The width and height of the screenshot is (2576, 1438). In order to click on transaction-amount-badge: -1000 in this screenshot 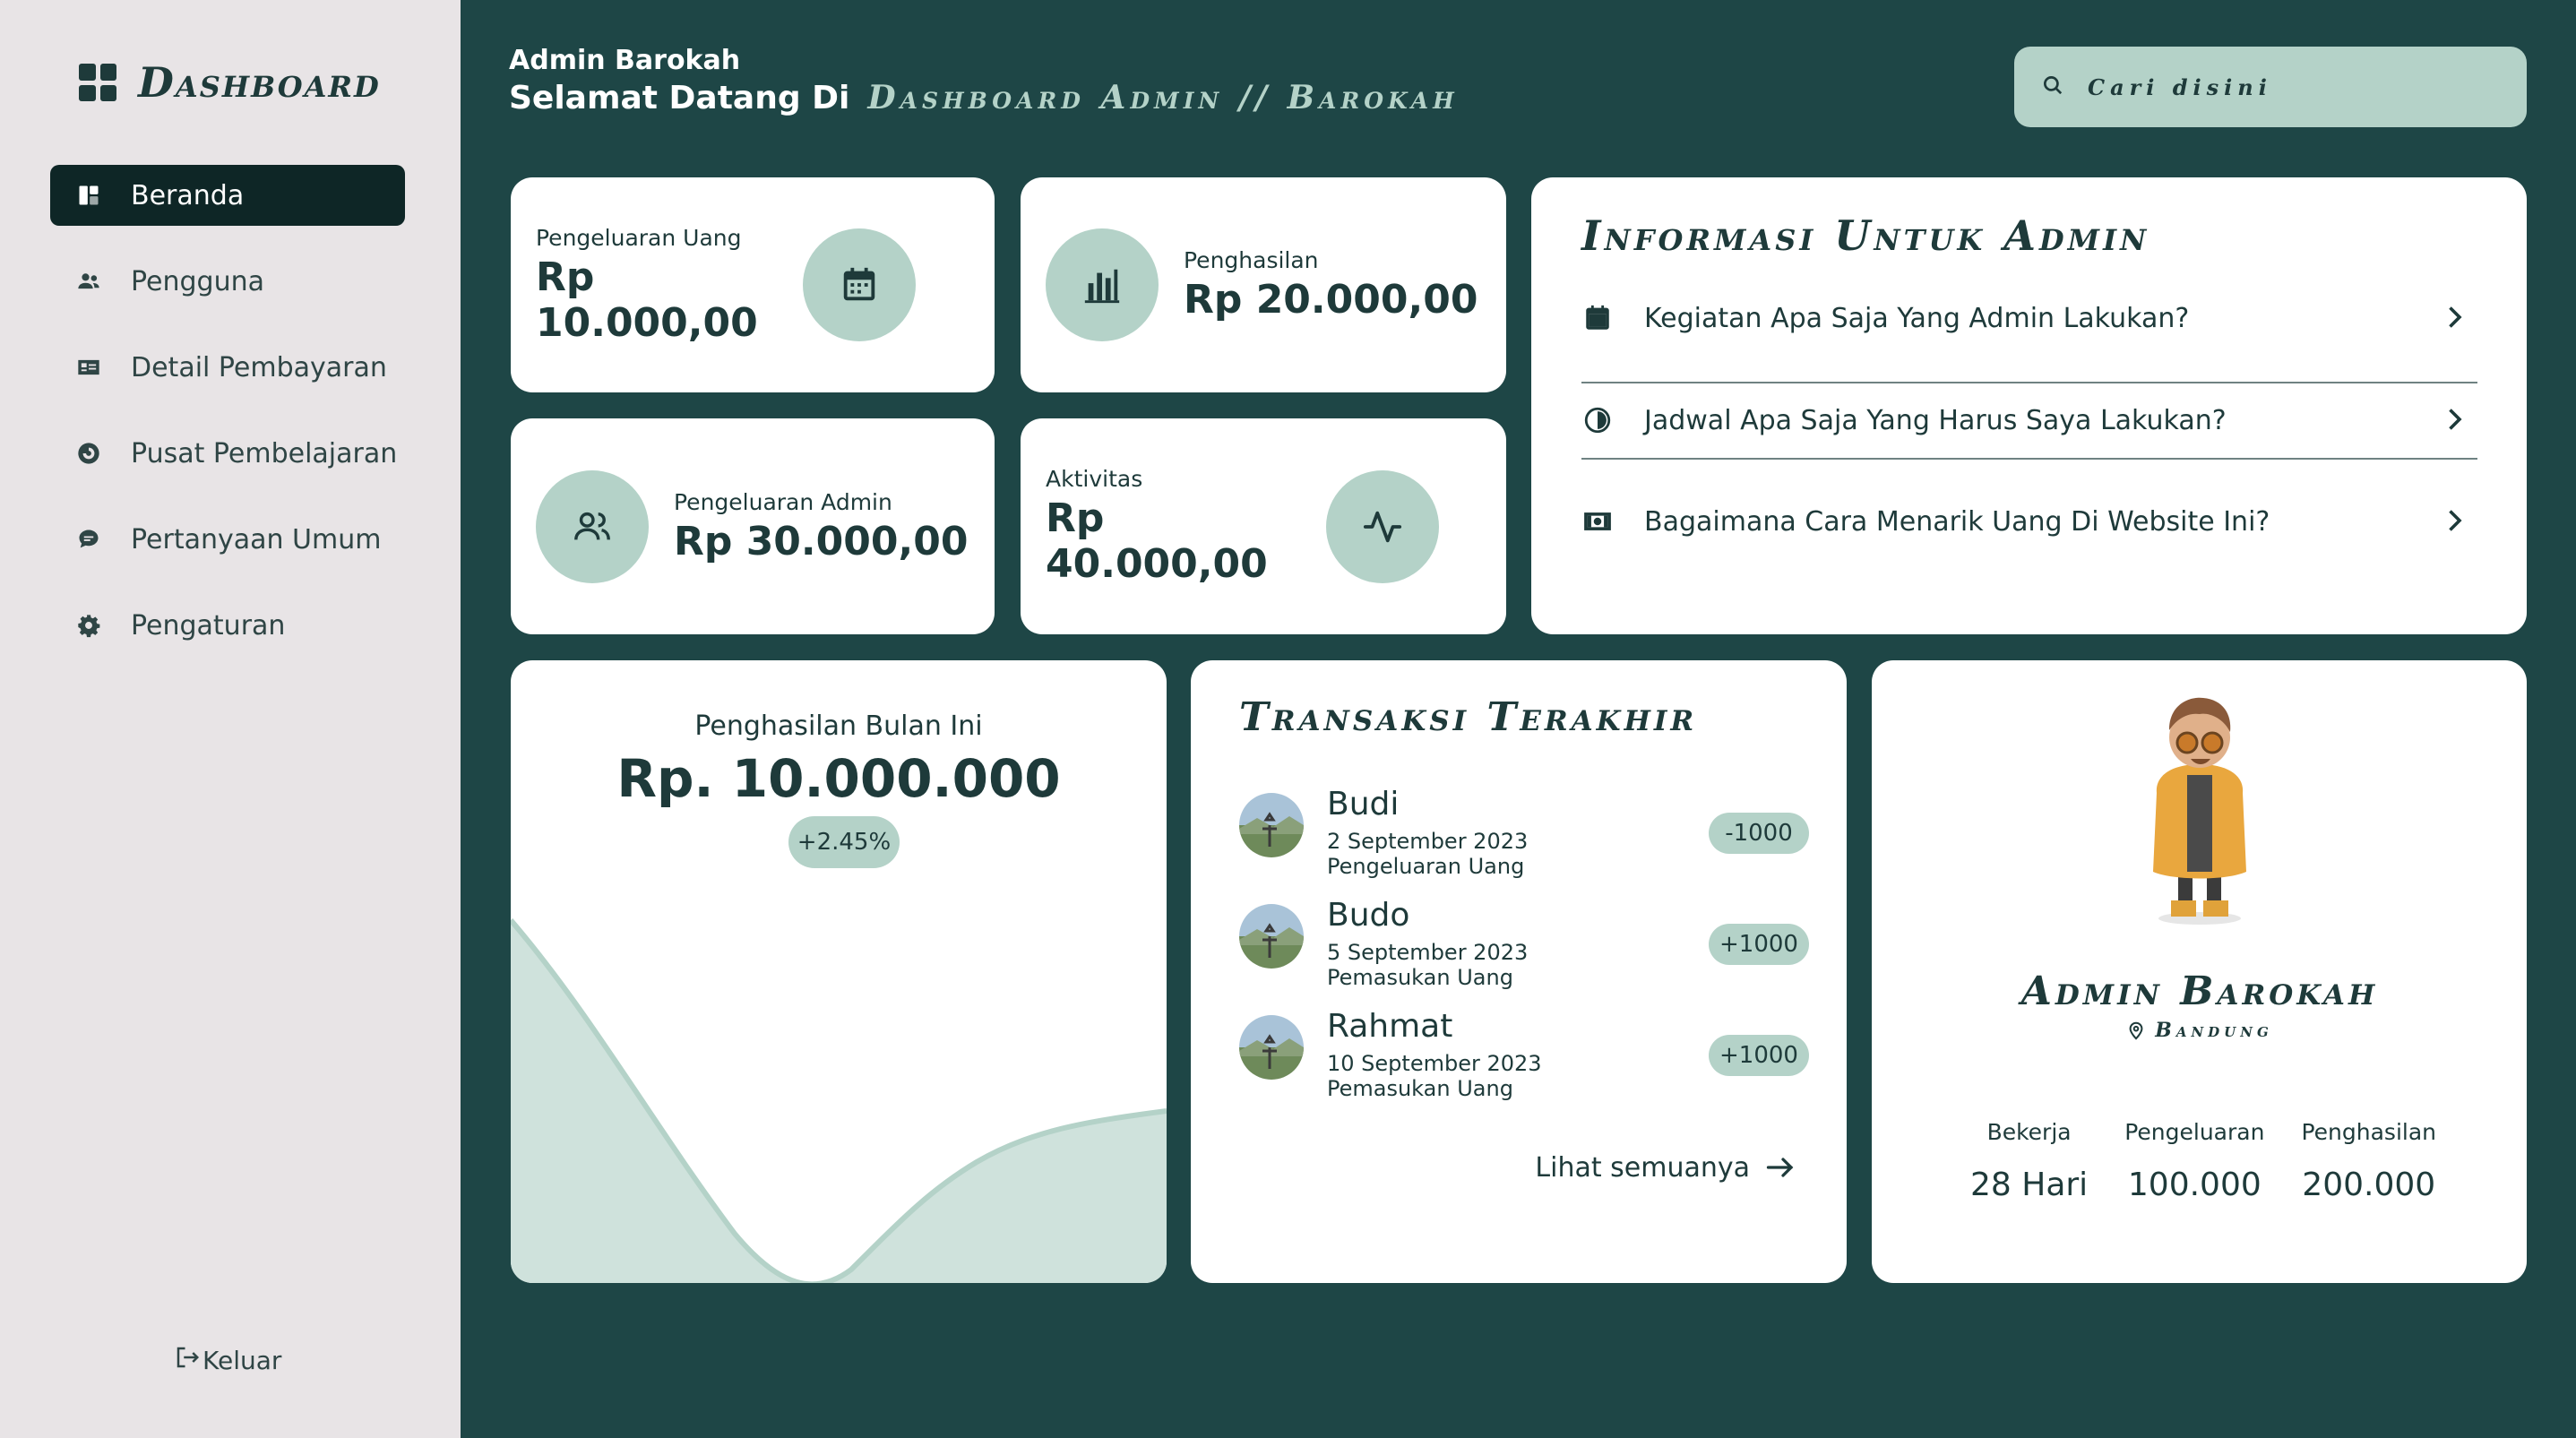, I will do `click(1759, 834)`.